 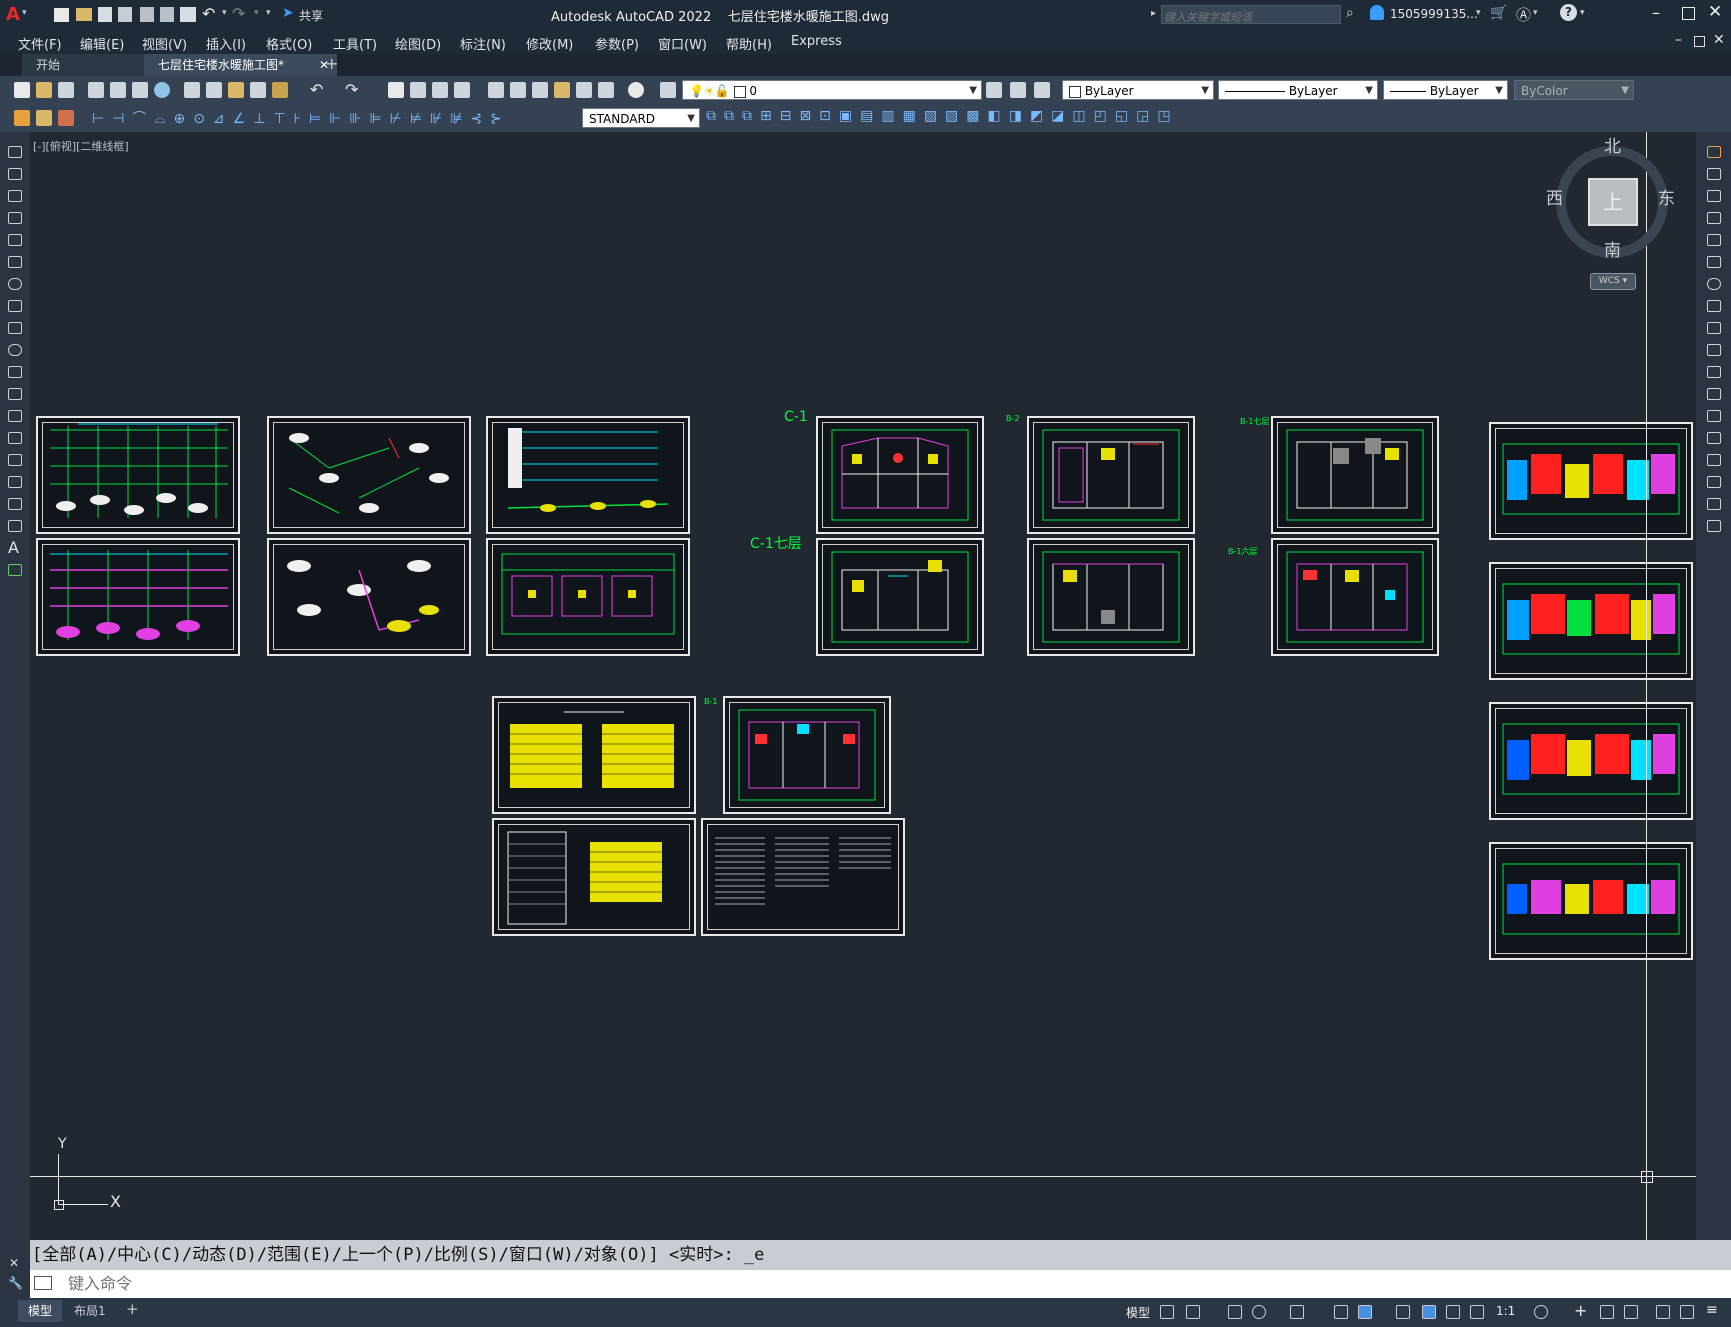 What do you see at coordinates (316, 89) in the screenshot?
I see `undo-toolbar-icon: ↶` at bounding box center [316, 89].